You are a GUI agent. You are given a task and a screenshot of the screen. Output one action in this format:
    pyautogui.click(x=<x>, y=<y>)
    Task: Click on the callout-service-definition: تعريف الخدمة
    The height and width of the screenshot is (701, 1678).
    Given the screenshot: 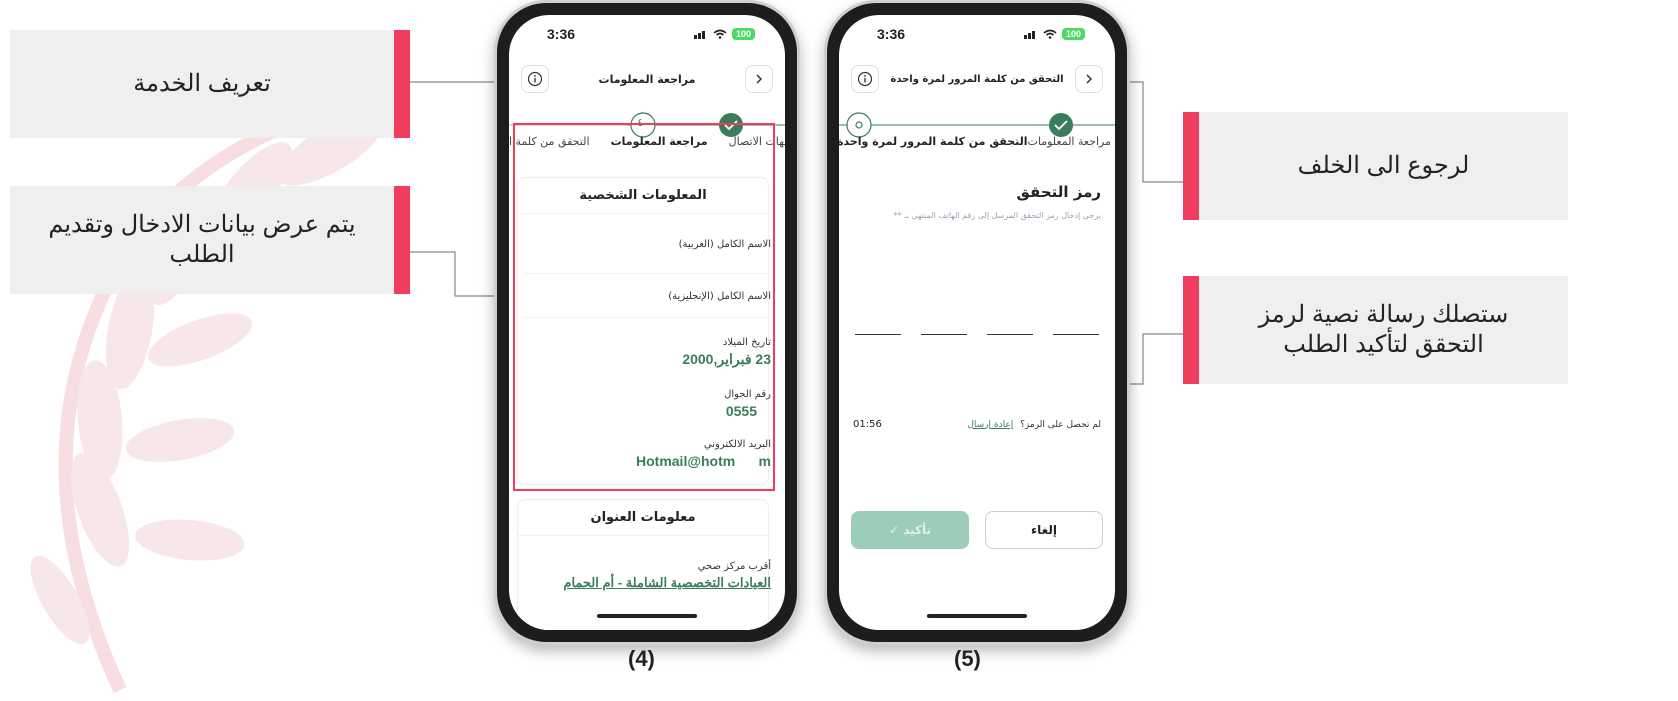 What is the action you would take?
    pyautogui.click(x=210, y=84)
    